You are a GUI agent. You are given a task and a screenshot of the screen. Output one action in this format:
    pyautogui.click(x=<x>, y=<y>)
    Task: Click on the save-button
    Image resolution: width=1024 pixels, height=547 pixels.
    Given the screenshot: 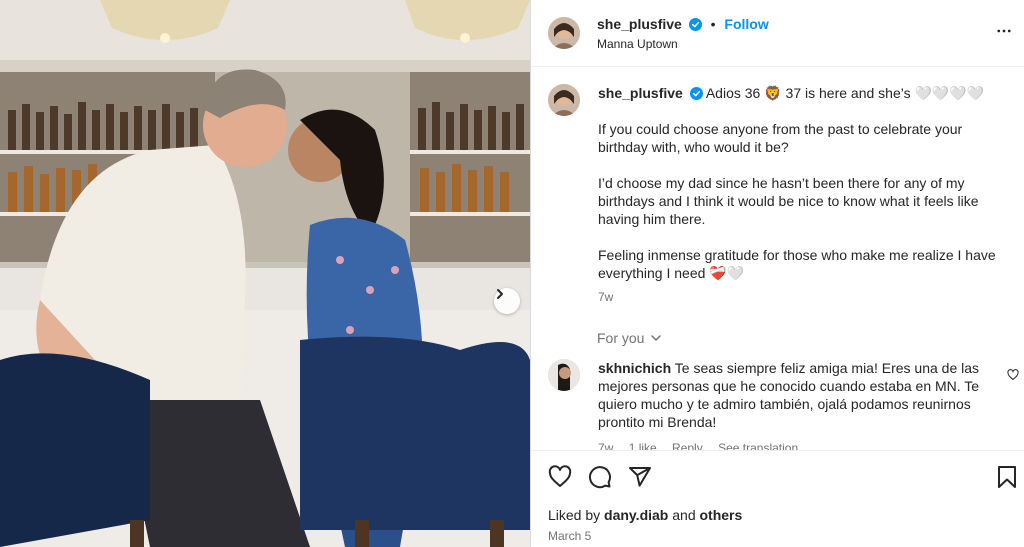 What is the action you would take?
    pyautogui.click(x=1007, y=478)
    